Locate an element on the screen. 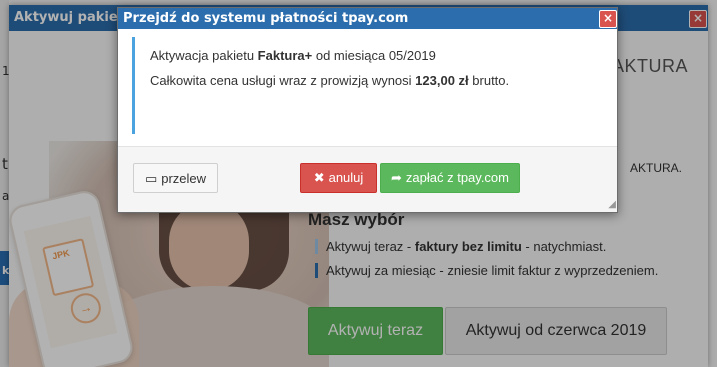 This screenshot has height=367, width=717. pay-label: zapłać z tpay.com is located at coordinates (457, 177).